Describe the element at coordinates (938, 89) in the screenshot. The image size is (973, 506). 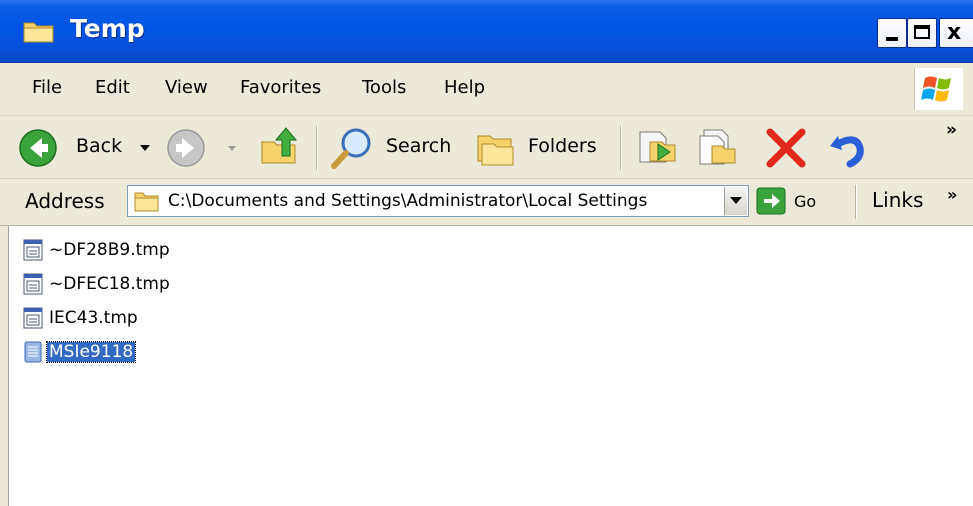
I see `windows-logo-icon` at that location.